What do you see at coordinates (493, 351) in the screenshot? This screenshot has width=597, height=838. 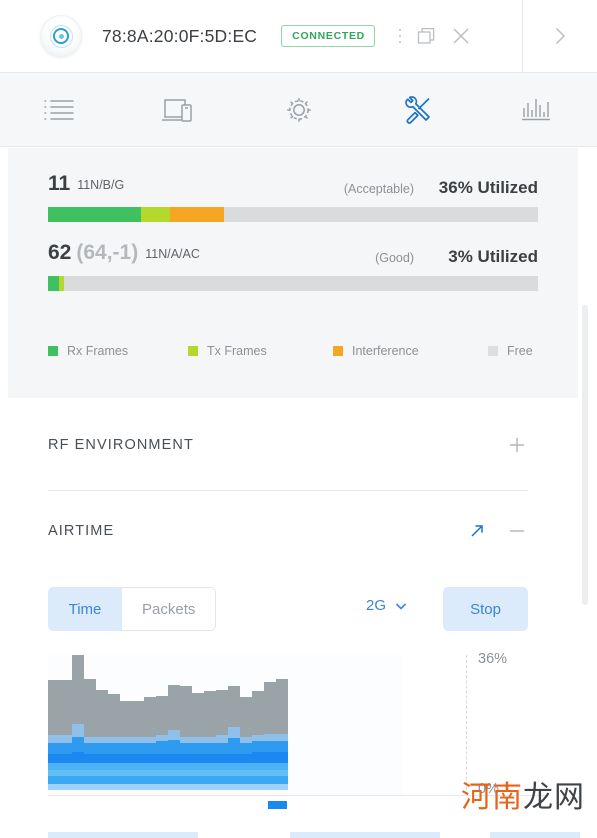 I see `legend-swatch-free` at bounding box center [493, 351].